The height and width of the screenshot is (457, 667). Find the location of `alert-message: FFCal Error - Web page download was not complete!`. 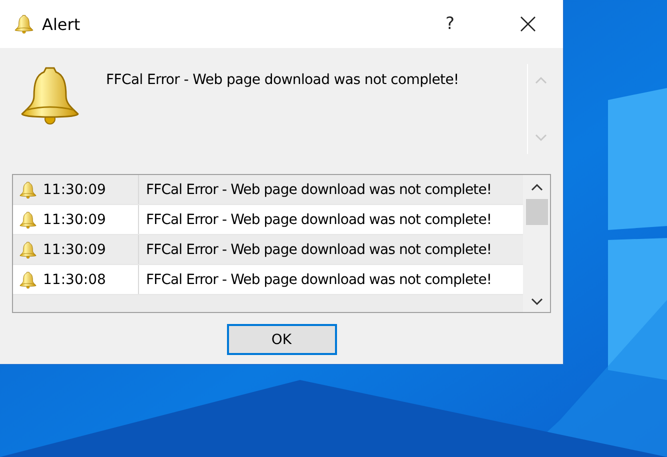

alert-message: FFCal Error - Web page download was not complete! is located at coordinates (283, 80).